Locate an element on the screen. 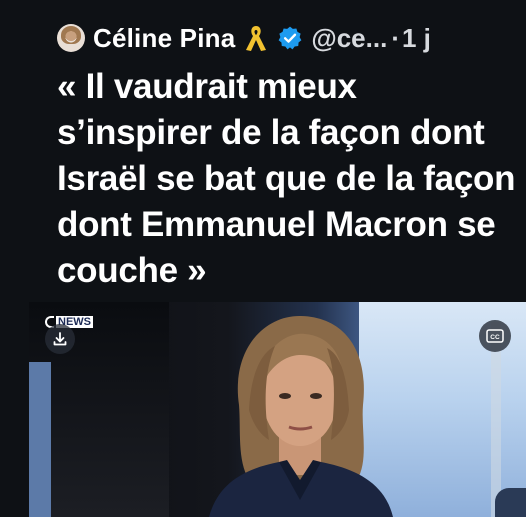 The width and height of the screenshot is (526, 517). cc-label: CC is located at coordinates (495, 337).